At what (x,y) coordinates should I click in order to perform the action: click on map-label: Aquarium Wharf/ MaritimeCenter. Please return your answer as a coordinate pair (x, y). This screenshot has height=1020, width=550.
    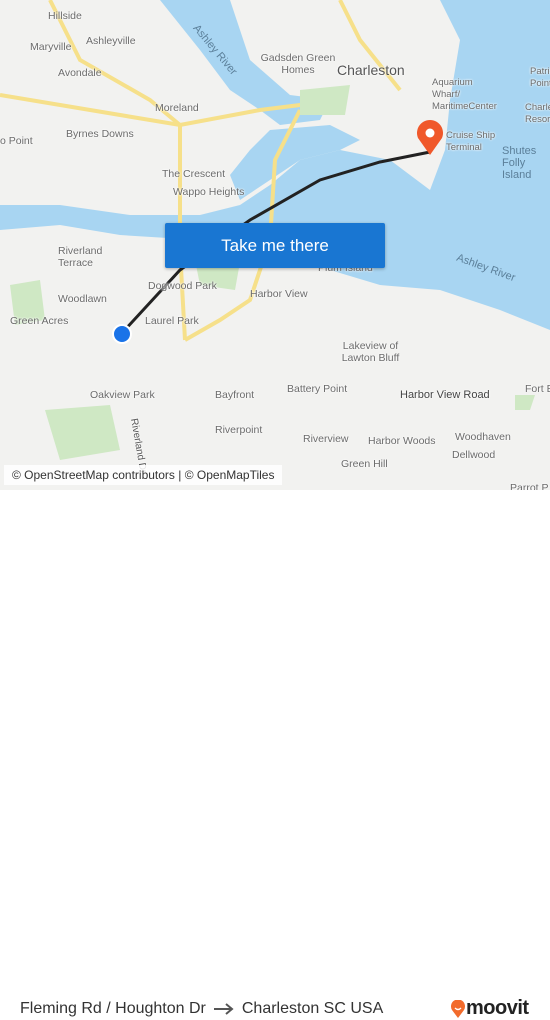
    Looking at the image, I should click on (464, 94).